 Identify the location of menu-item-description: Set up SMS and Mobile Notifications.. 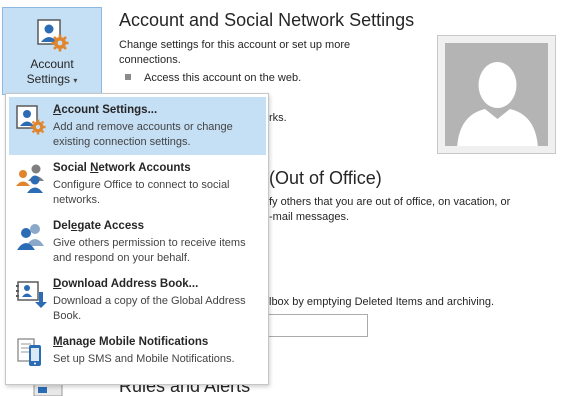
(144, 359).